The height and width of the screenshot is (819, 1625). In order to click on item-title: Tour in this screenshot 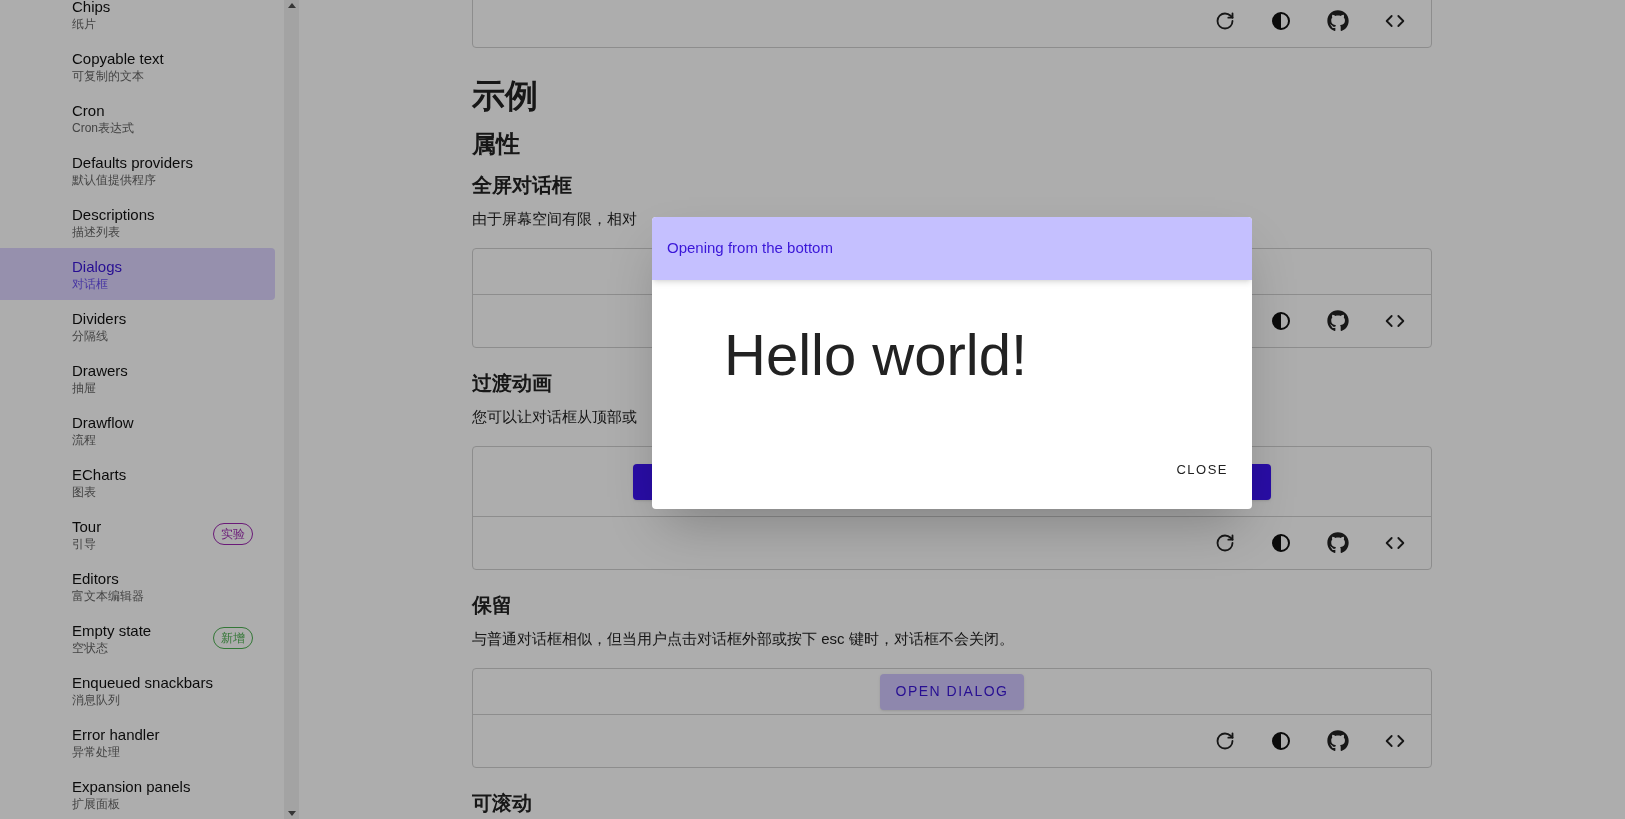, I will do `click(87, 526)`.